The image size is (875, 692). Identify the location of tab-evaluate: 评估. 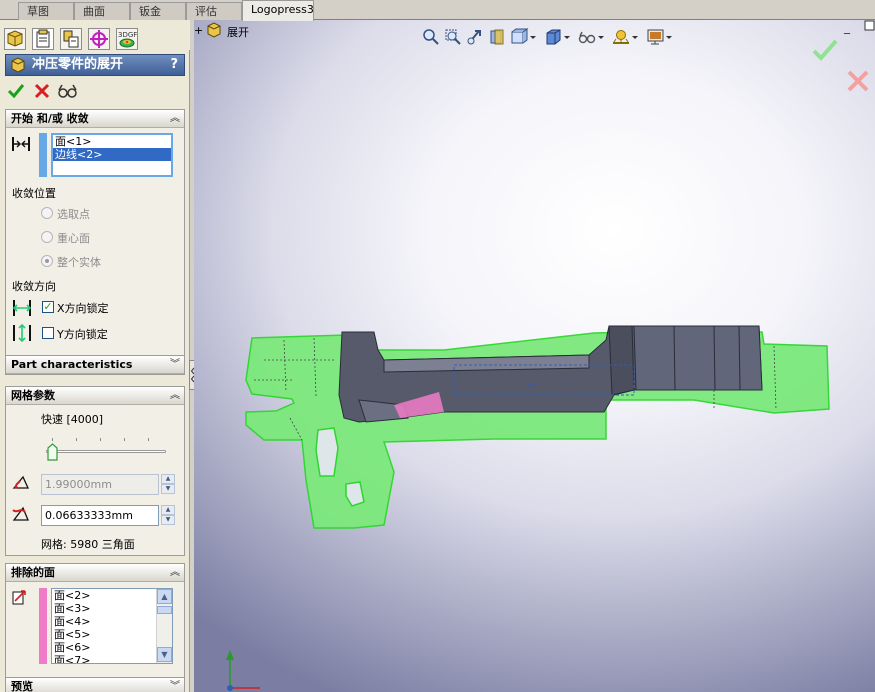
(214, 11).